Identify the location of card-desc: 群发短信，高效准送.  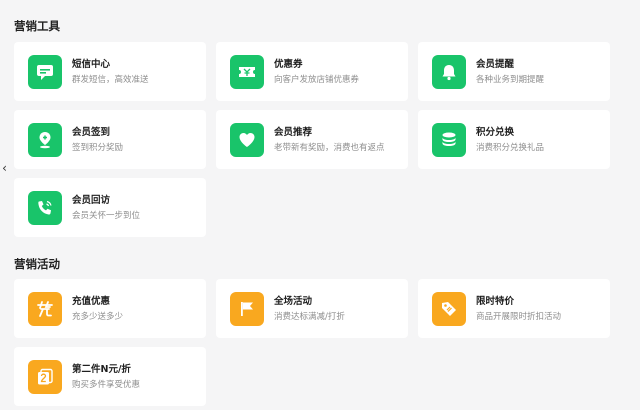
(110, 79).